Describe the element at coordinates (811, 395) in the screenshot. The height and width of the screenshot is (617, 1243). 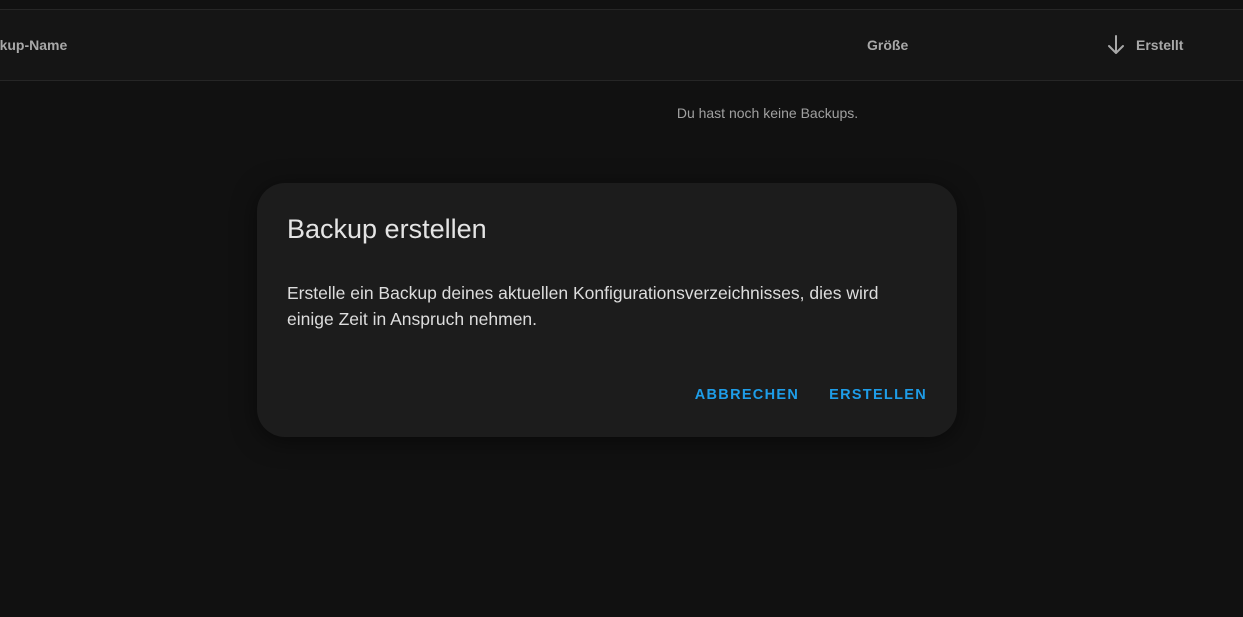
I see `dialog-actions: ABBRECHEN ERSTELLEN` at that location.